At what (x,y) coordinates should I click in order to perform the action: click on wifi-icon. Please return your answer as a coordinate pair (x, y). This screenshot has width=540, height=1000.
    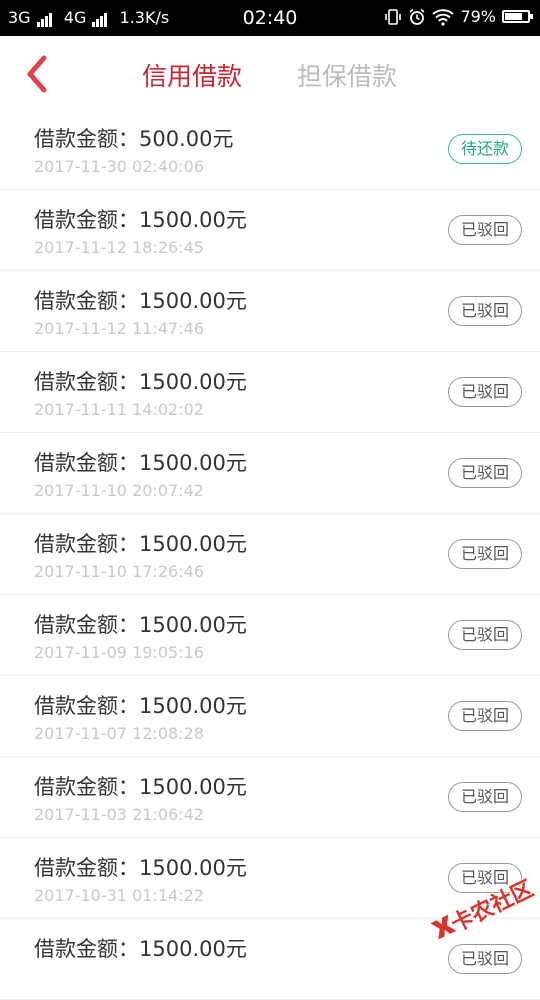
    Looking at the image, I should click on (443, 17).